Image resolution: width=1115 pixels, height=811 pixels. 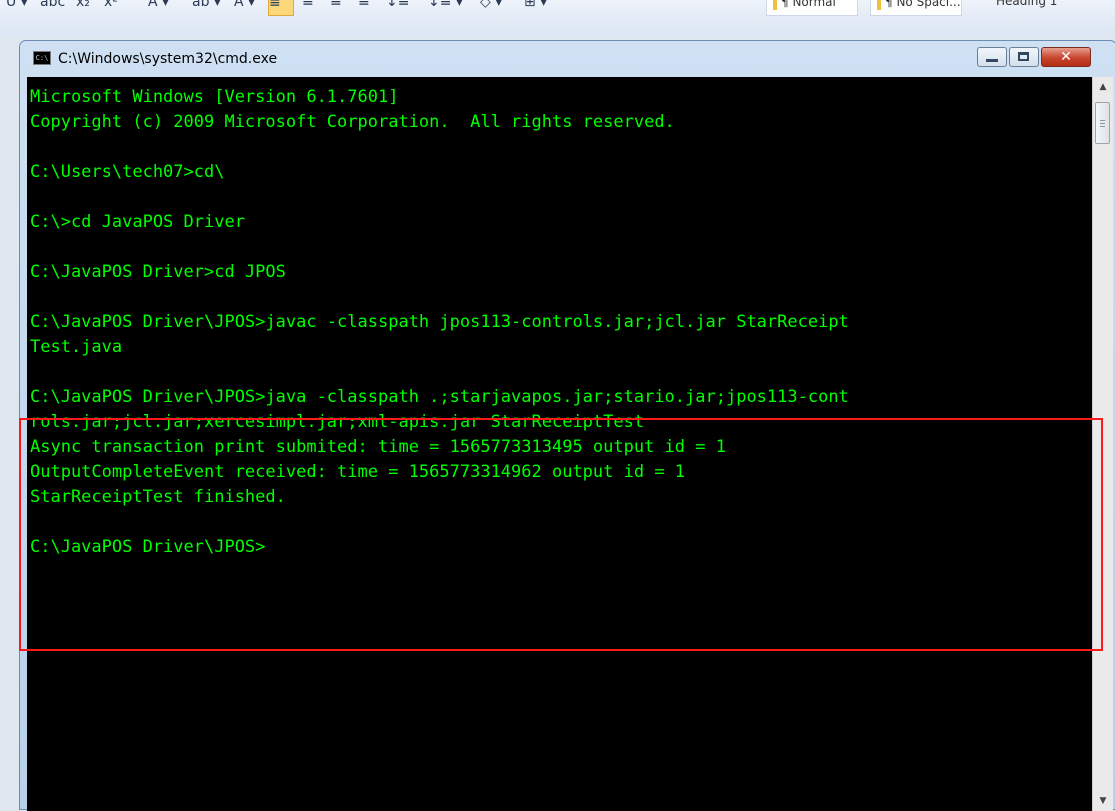 What do you see at coordinates (76, 347) in the screenshot?
I see `console-line: Test.java` at bounding box center [76, 347].